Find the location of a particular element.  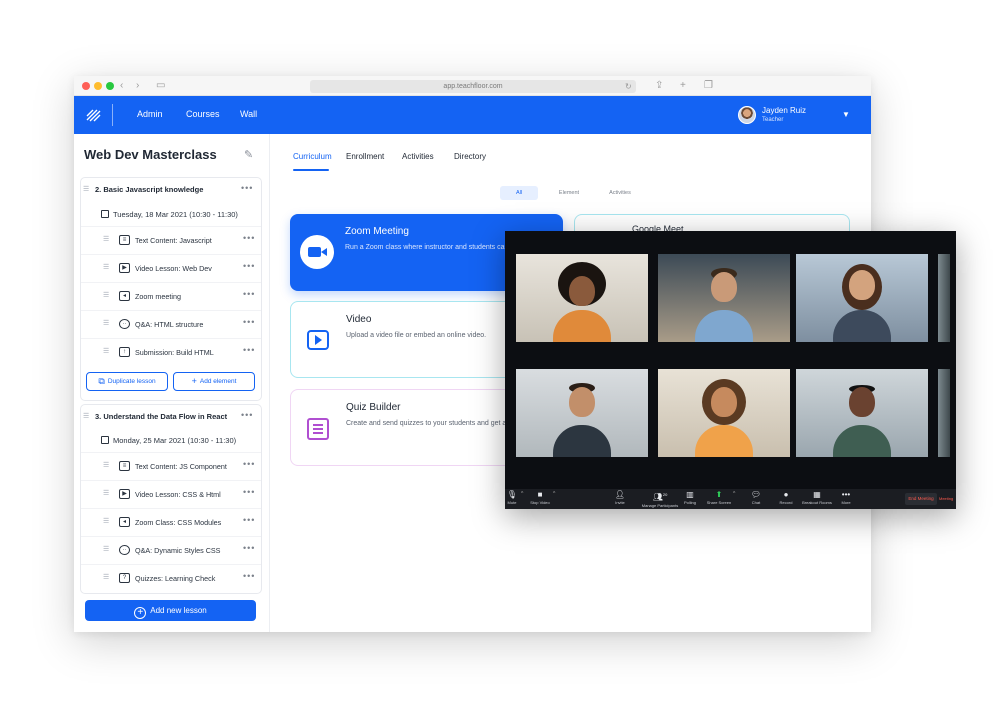

sidebar-toggle-icon: ▭ is located at coordinates (160, 86).